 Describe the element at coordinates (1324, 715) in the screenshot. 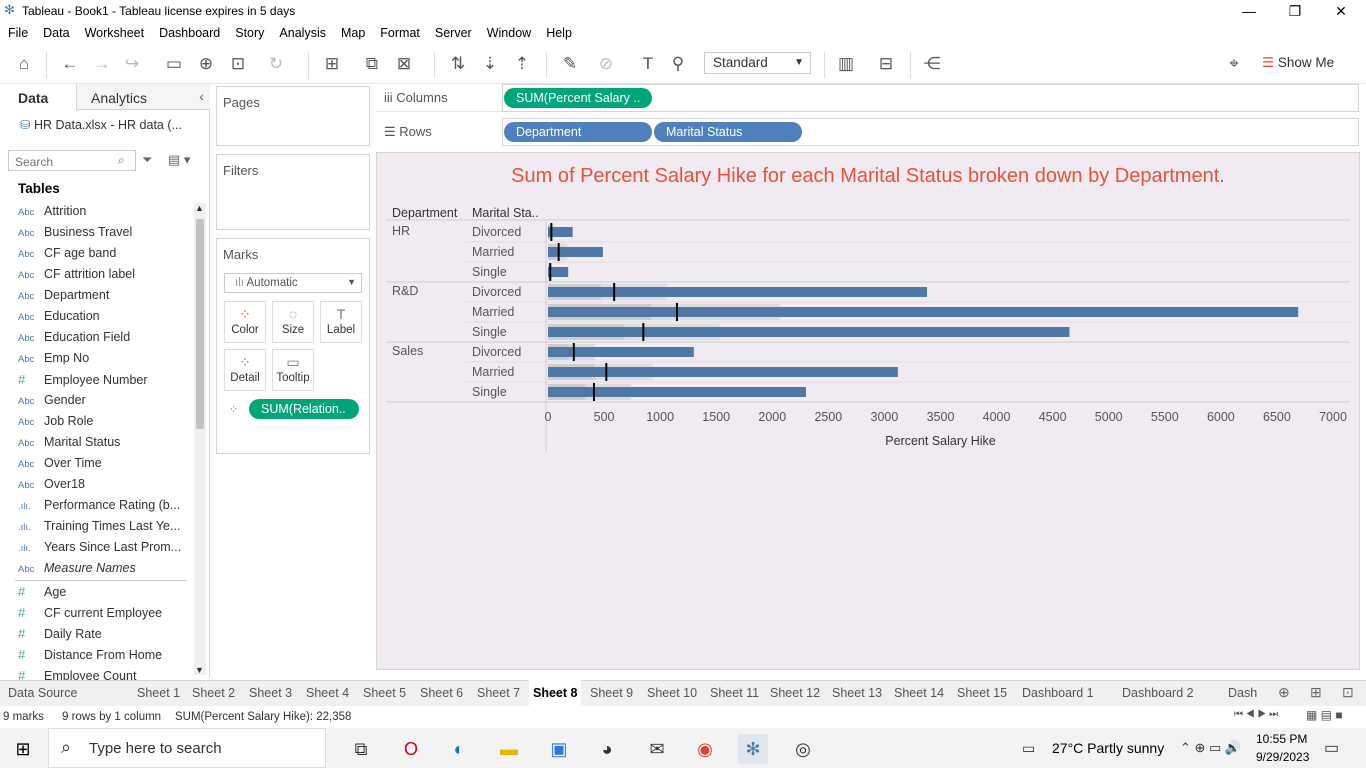

I see `view-layout-icons: ▦ ▤ ■` at that location.